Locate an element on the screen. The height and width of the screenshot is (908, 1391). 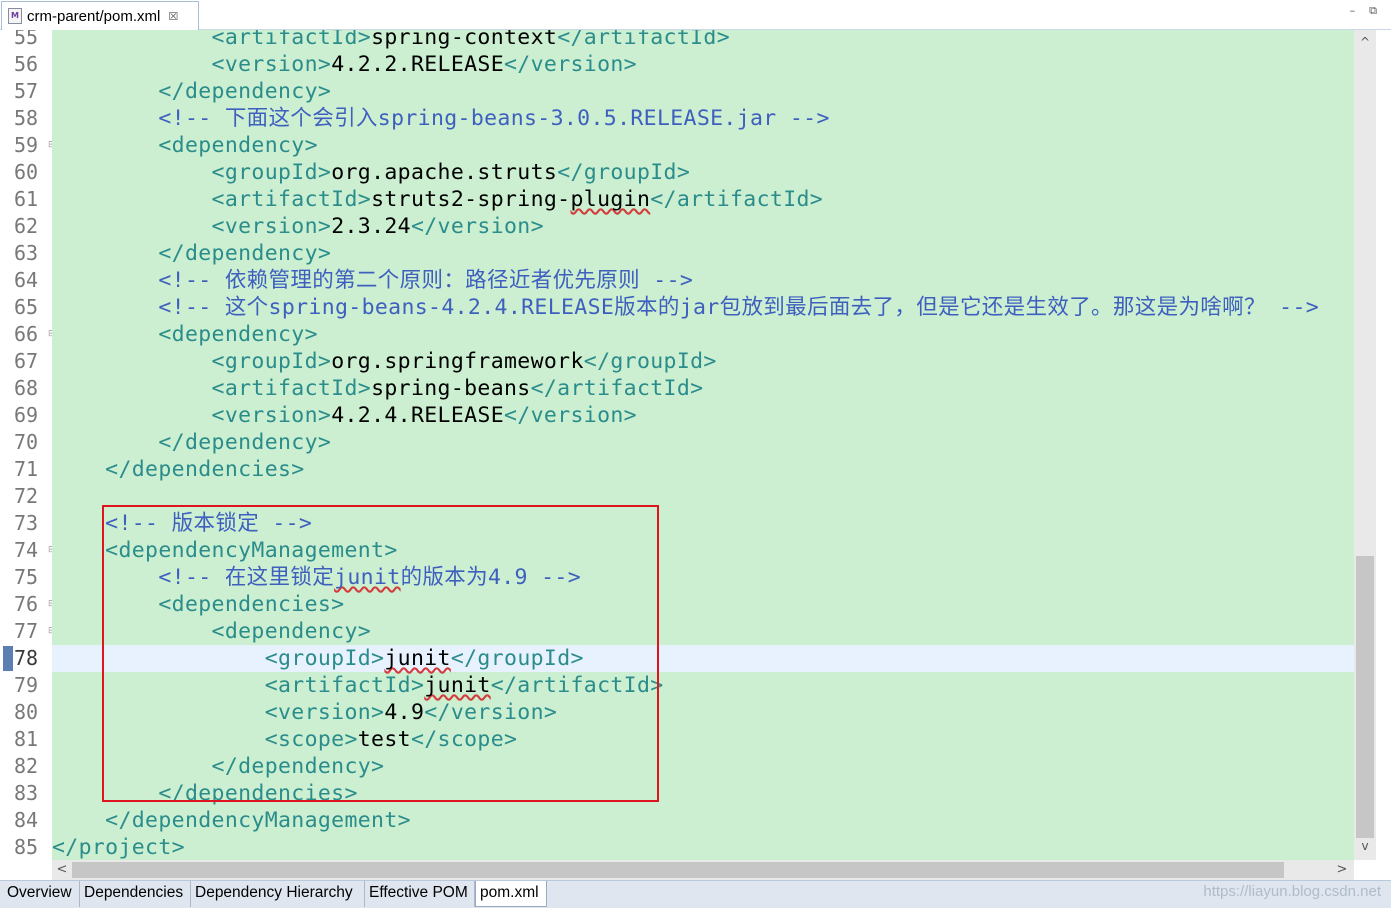
minimize-icon: – is located at coordinates (1353, 11).